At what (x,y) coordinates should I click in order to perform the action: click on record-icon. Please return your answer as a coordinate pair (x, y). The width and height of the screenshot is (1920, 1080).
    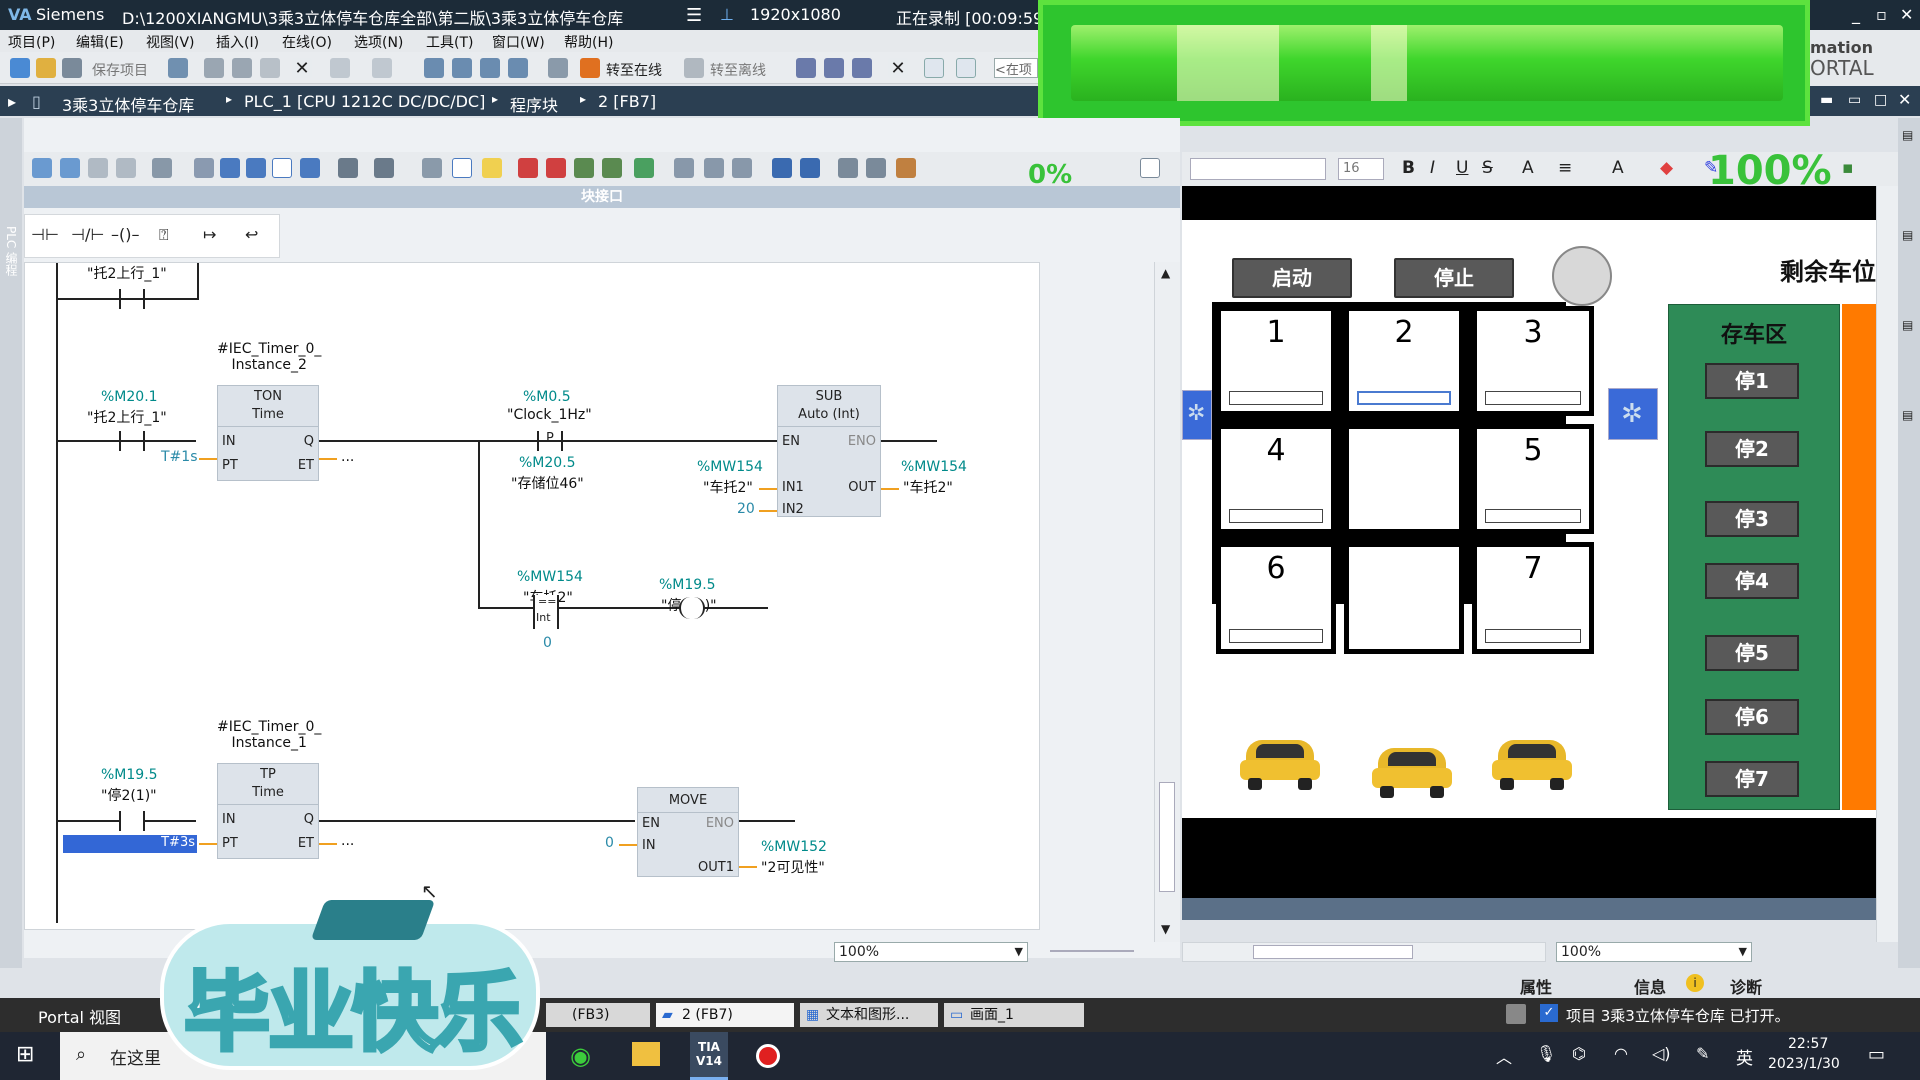
    Looking at the image, I should click on (768, 1056).